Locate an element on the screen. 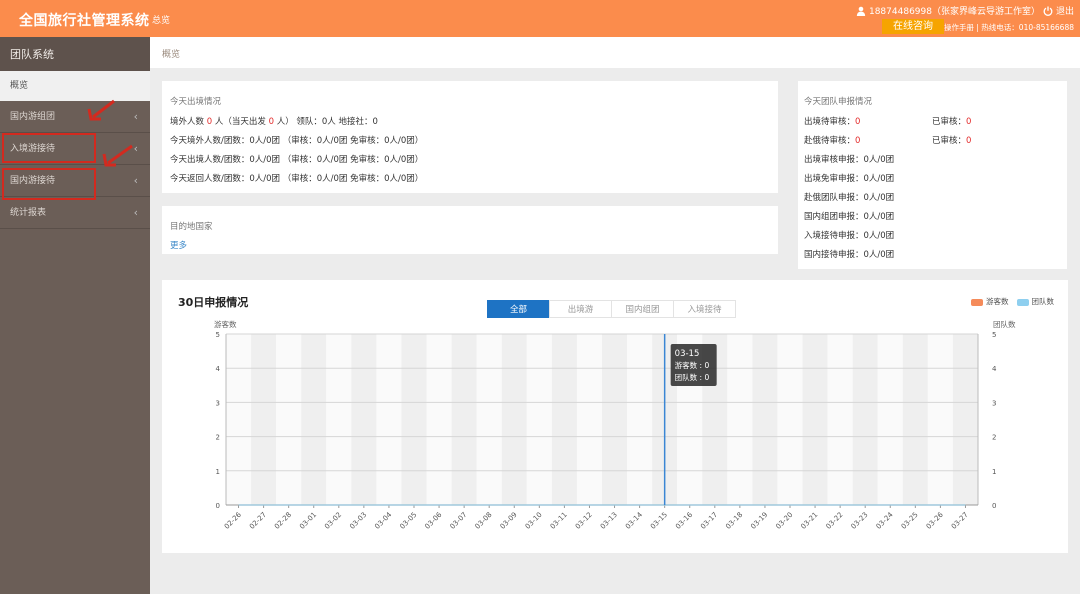  user-name: 18874486998（张家界峰云导游工作室） is located at coordinates (954, 10).